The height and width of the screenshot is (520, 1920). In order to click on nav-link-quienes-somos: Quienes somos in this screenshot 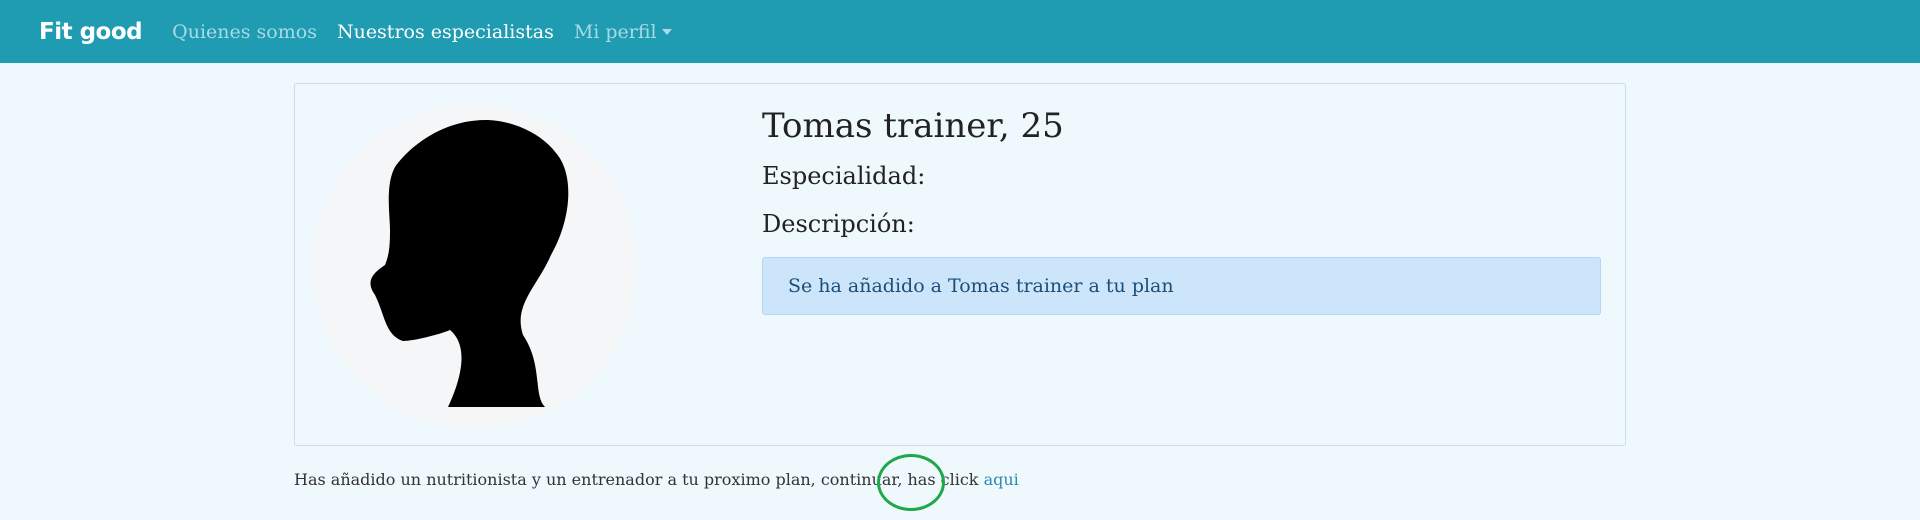, I will do `click(244, 32)`.